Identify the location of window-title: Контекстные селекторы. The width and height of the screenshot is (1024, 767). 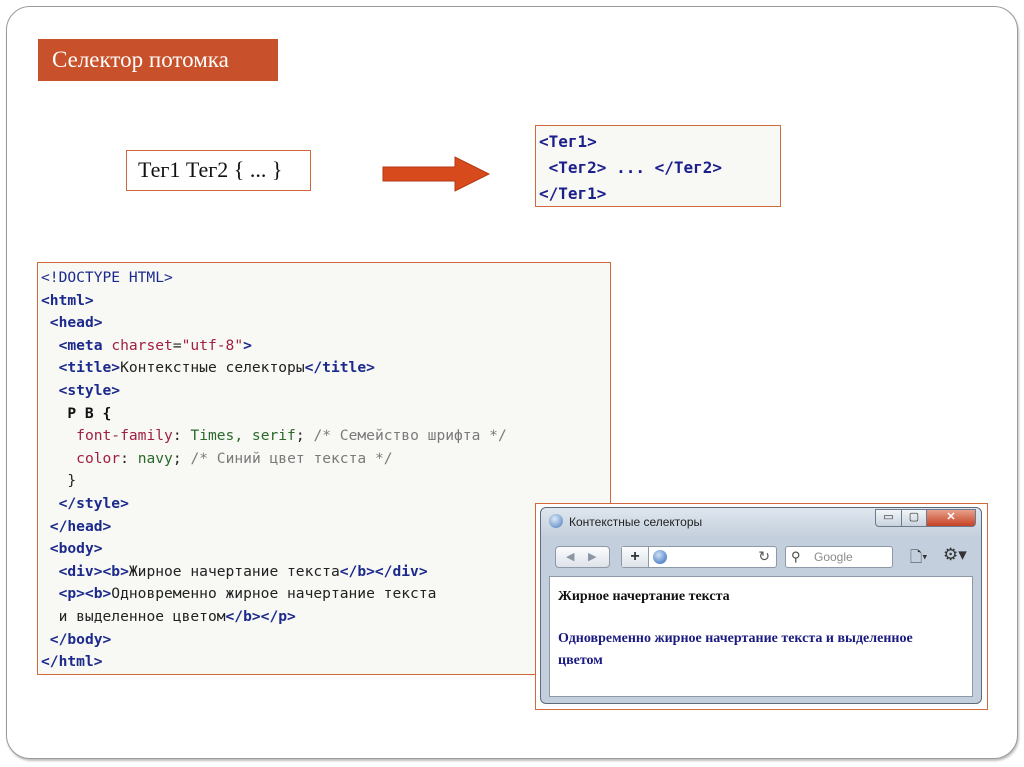
(636, 522).